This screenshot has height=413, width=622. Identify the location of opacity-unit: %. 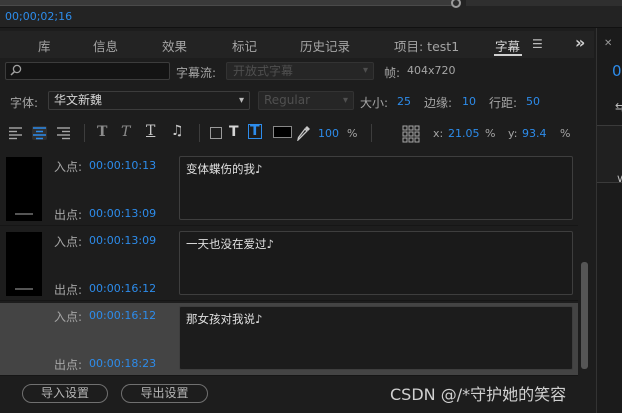
(352, 133).